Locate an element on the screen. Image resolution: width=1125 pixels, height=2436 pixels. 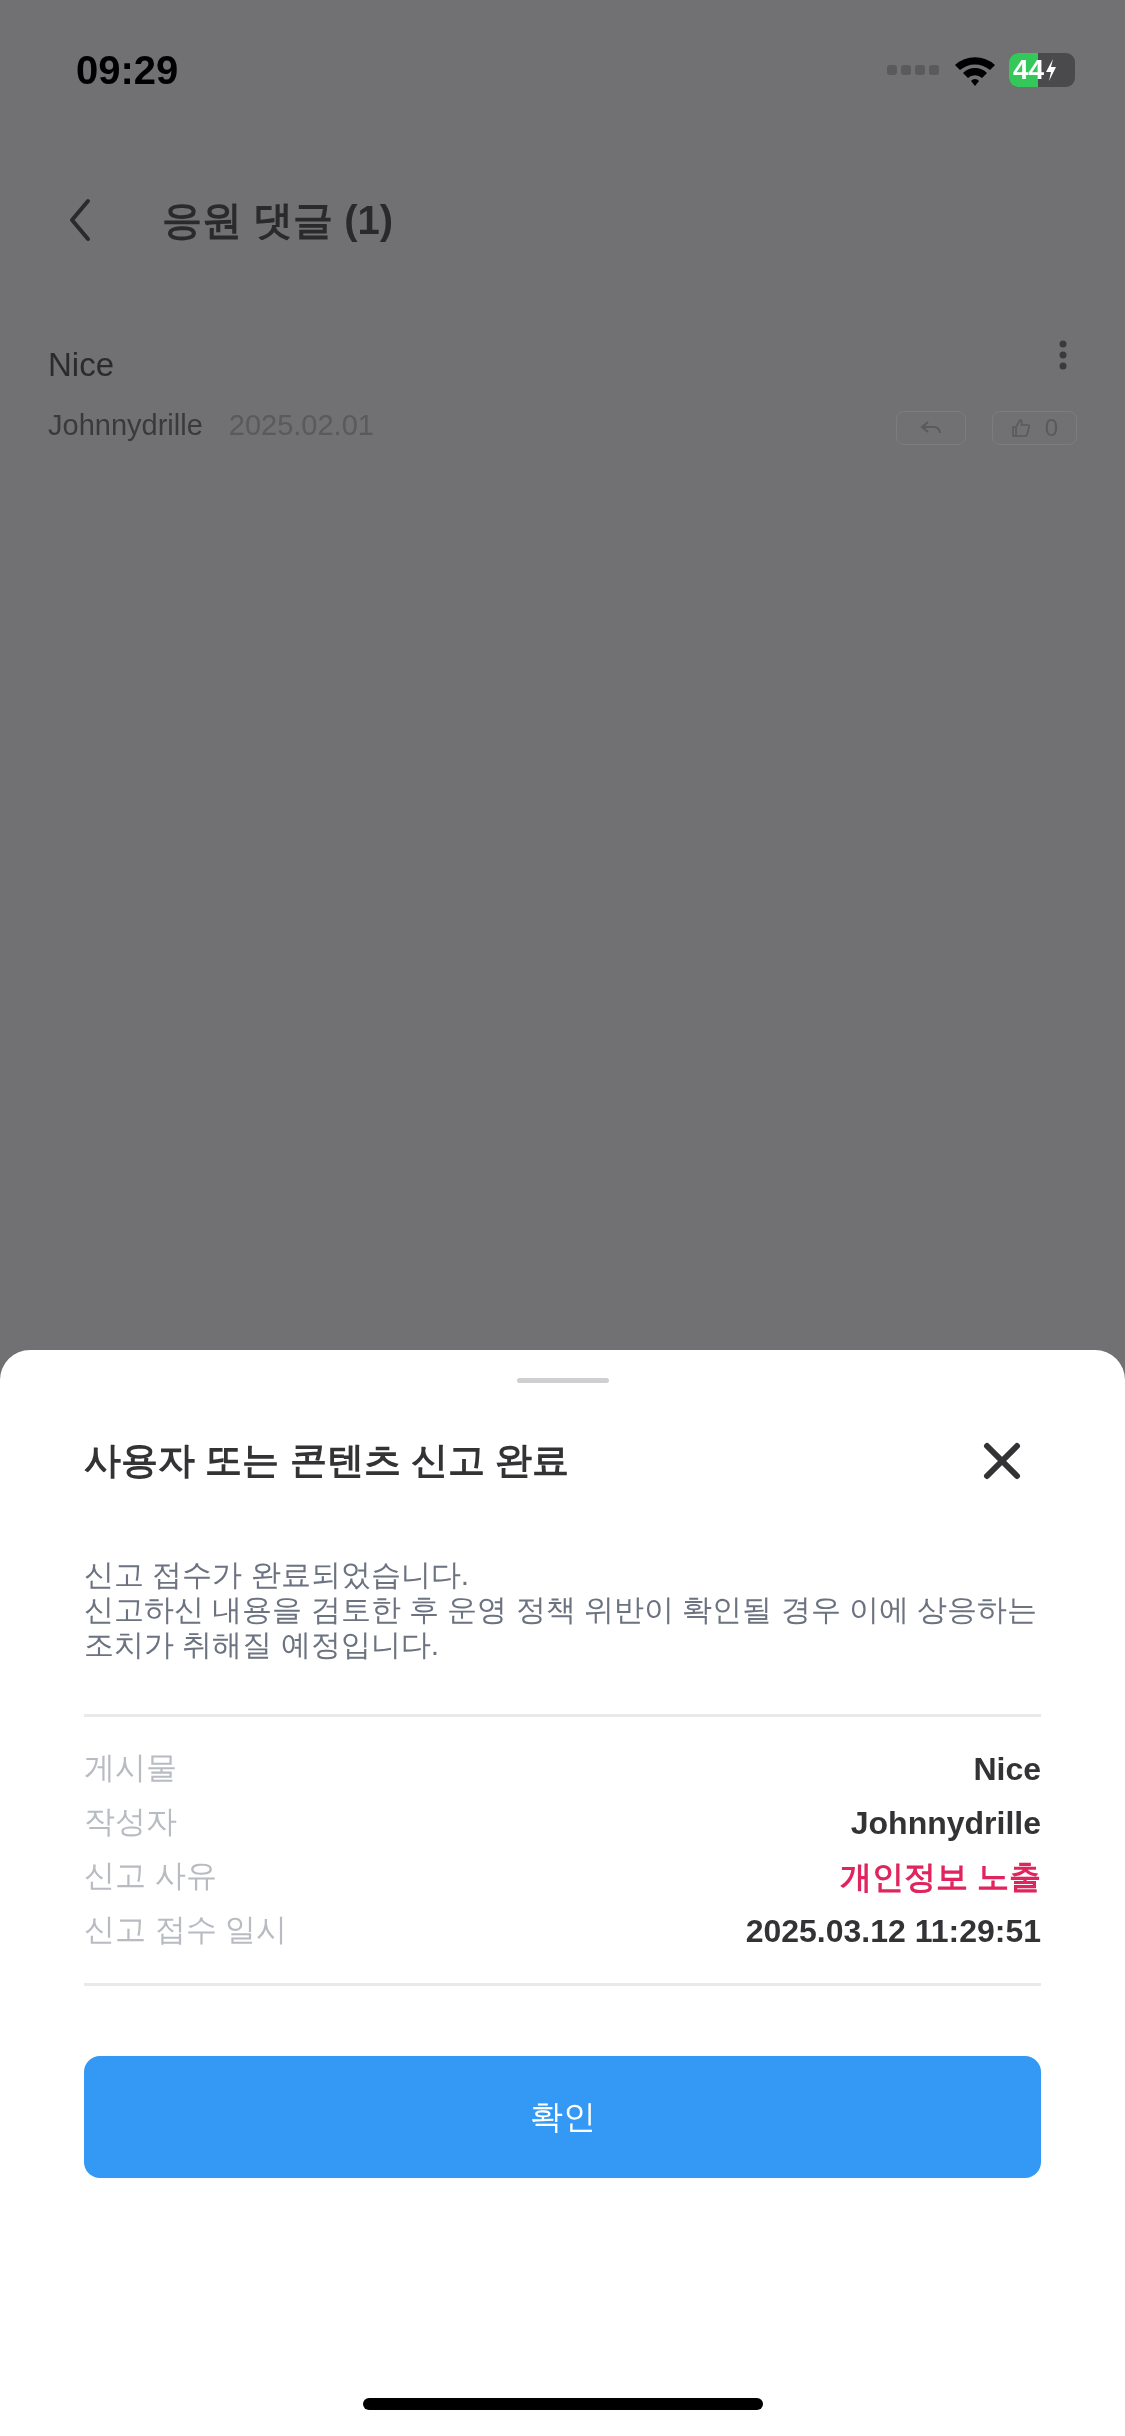
sheet-message: 신고 접수가 완료되었습니다. 신고하신 내용을 검토한 후 운영 정책 위반이 확인될 경우 이에 상응하는 조치가 취해질 예정입니다. is located at coordinates (561, 1609).